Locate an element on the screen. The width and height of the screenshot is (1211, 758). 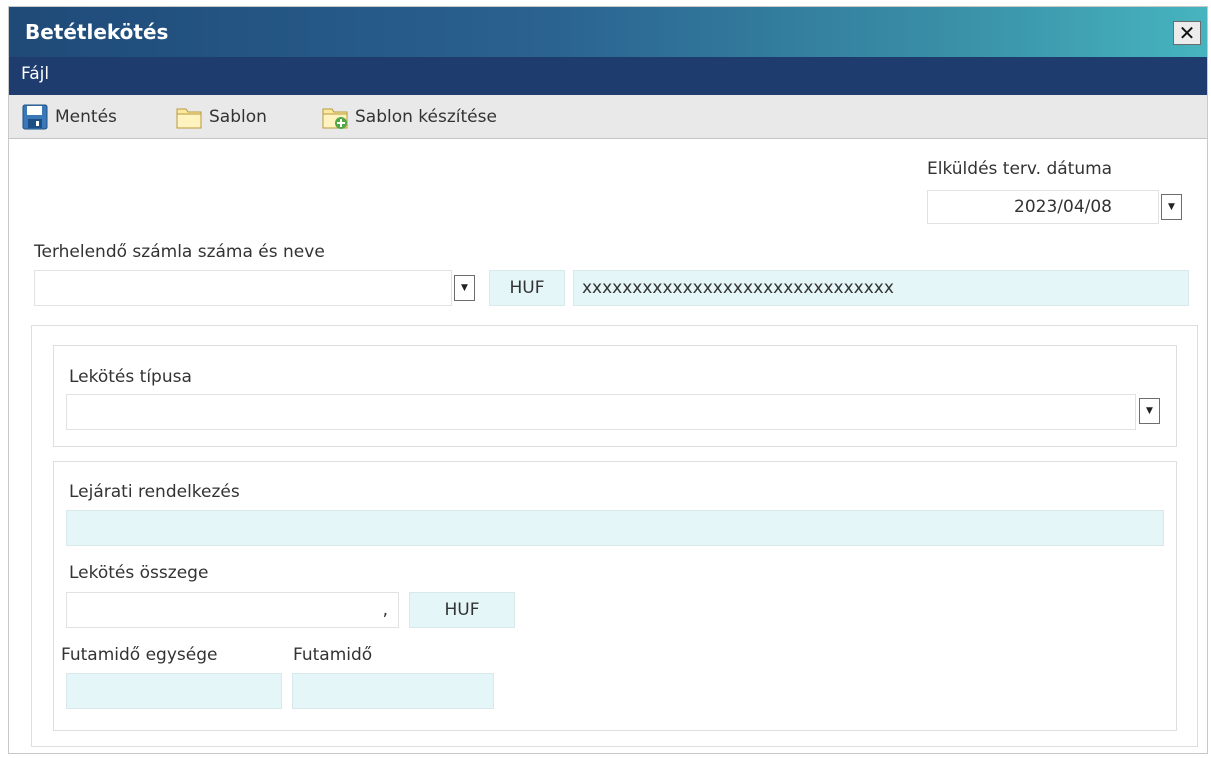
close-button: ✕ is located at coordinates (1187, 33).